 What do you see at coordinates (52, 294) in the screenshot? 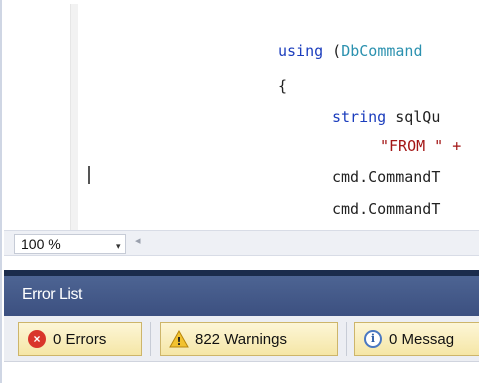
I see `panel-title: Error List` at bounding box center [52, 294].